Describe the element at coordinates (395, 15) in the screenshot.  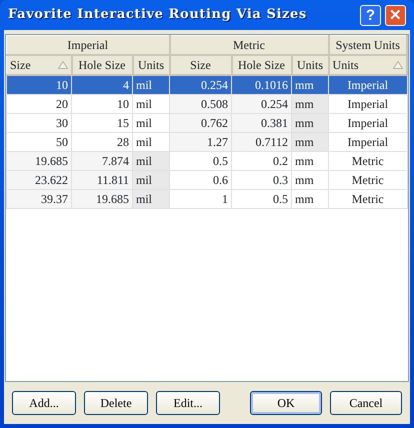
I see `close-button: ✕` at that location.